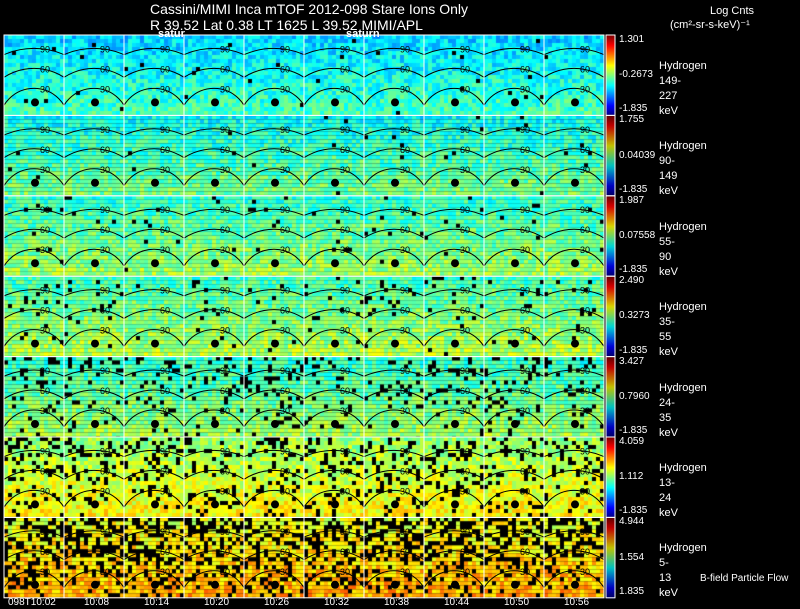 The image size is (800, 609). I want to click on colorbar-units-expression: (cm²-sr-s-keV)⁻¹, so click(710, 25).